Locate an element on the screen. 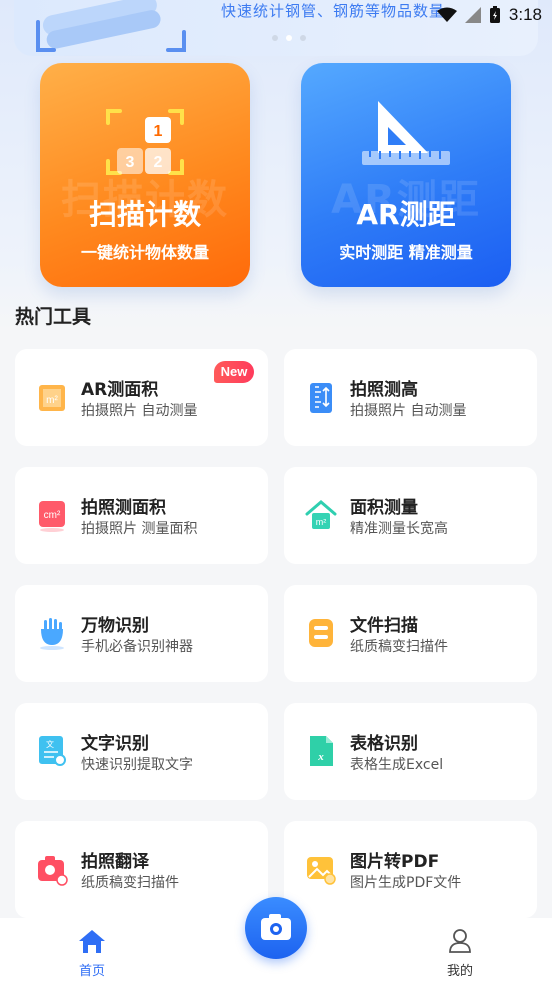  text-recognize-icon: 文 is located at coordinates (52, 751).